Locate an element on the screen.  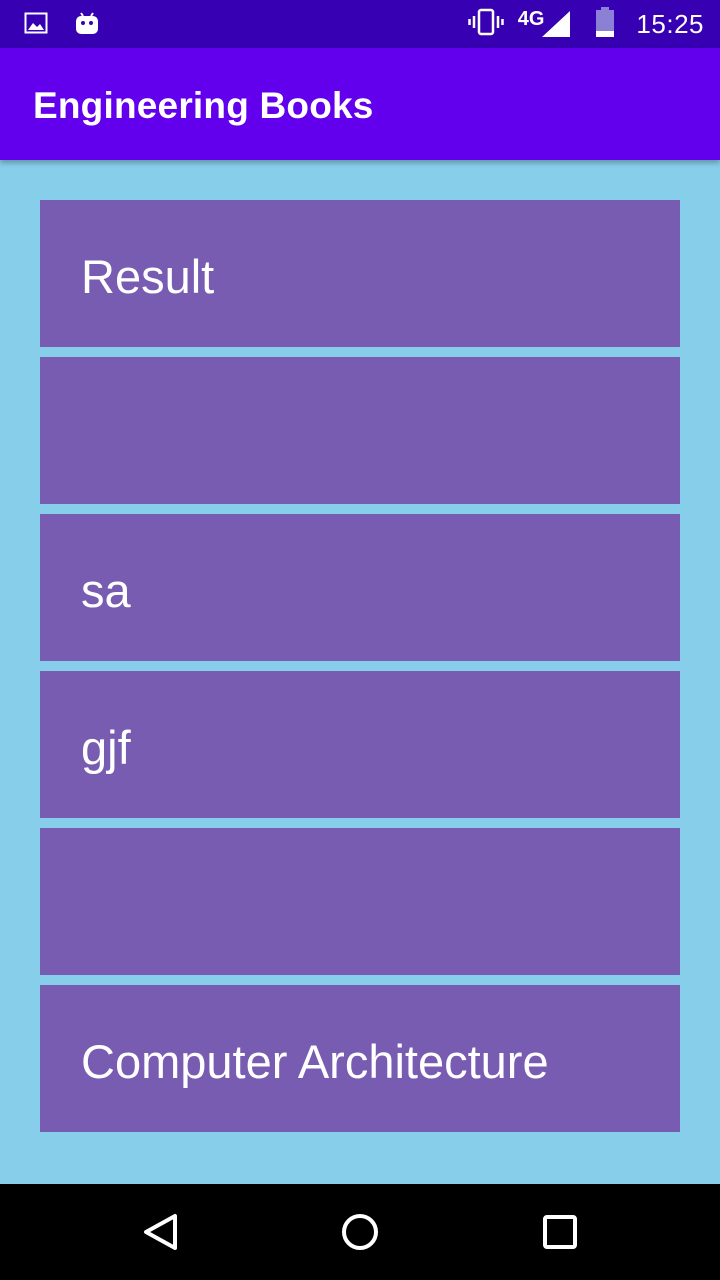
back-icon is located at coordinates (160, 1232).